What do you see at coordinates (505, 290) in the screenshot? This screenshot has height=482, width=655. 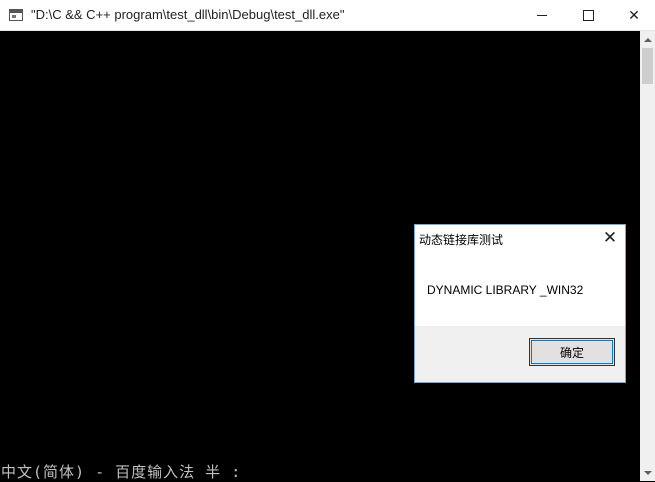 I see `dialog-message: DYNAMIC LIBRARY _WIN32` at bounding box center [505, 290].